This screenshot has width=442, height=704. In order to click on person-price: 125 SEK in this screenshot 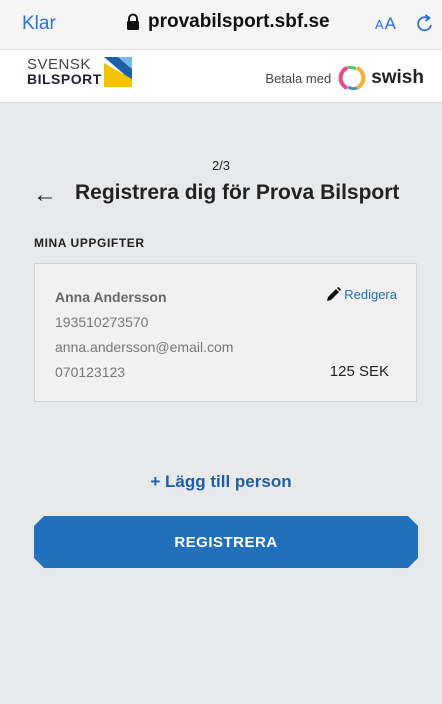, I will do `click(359, 371)`.